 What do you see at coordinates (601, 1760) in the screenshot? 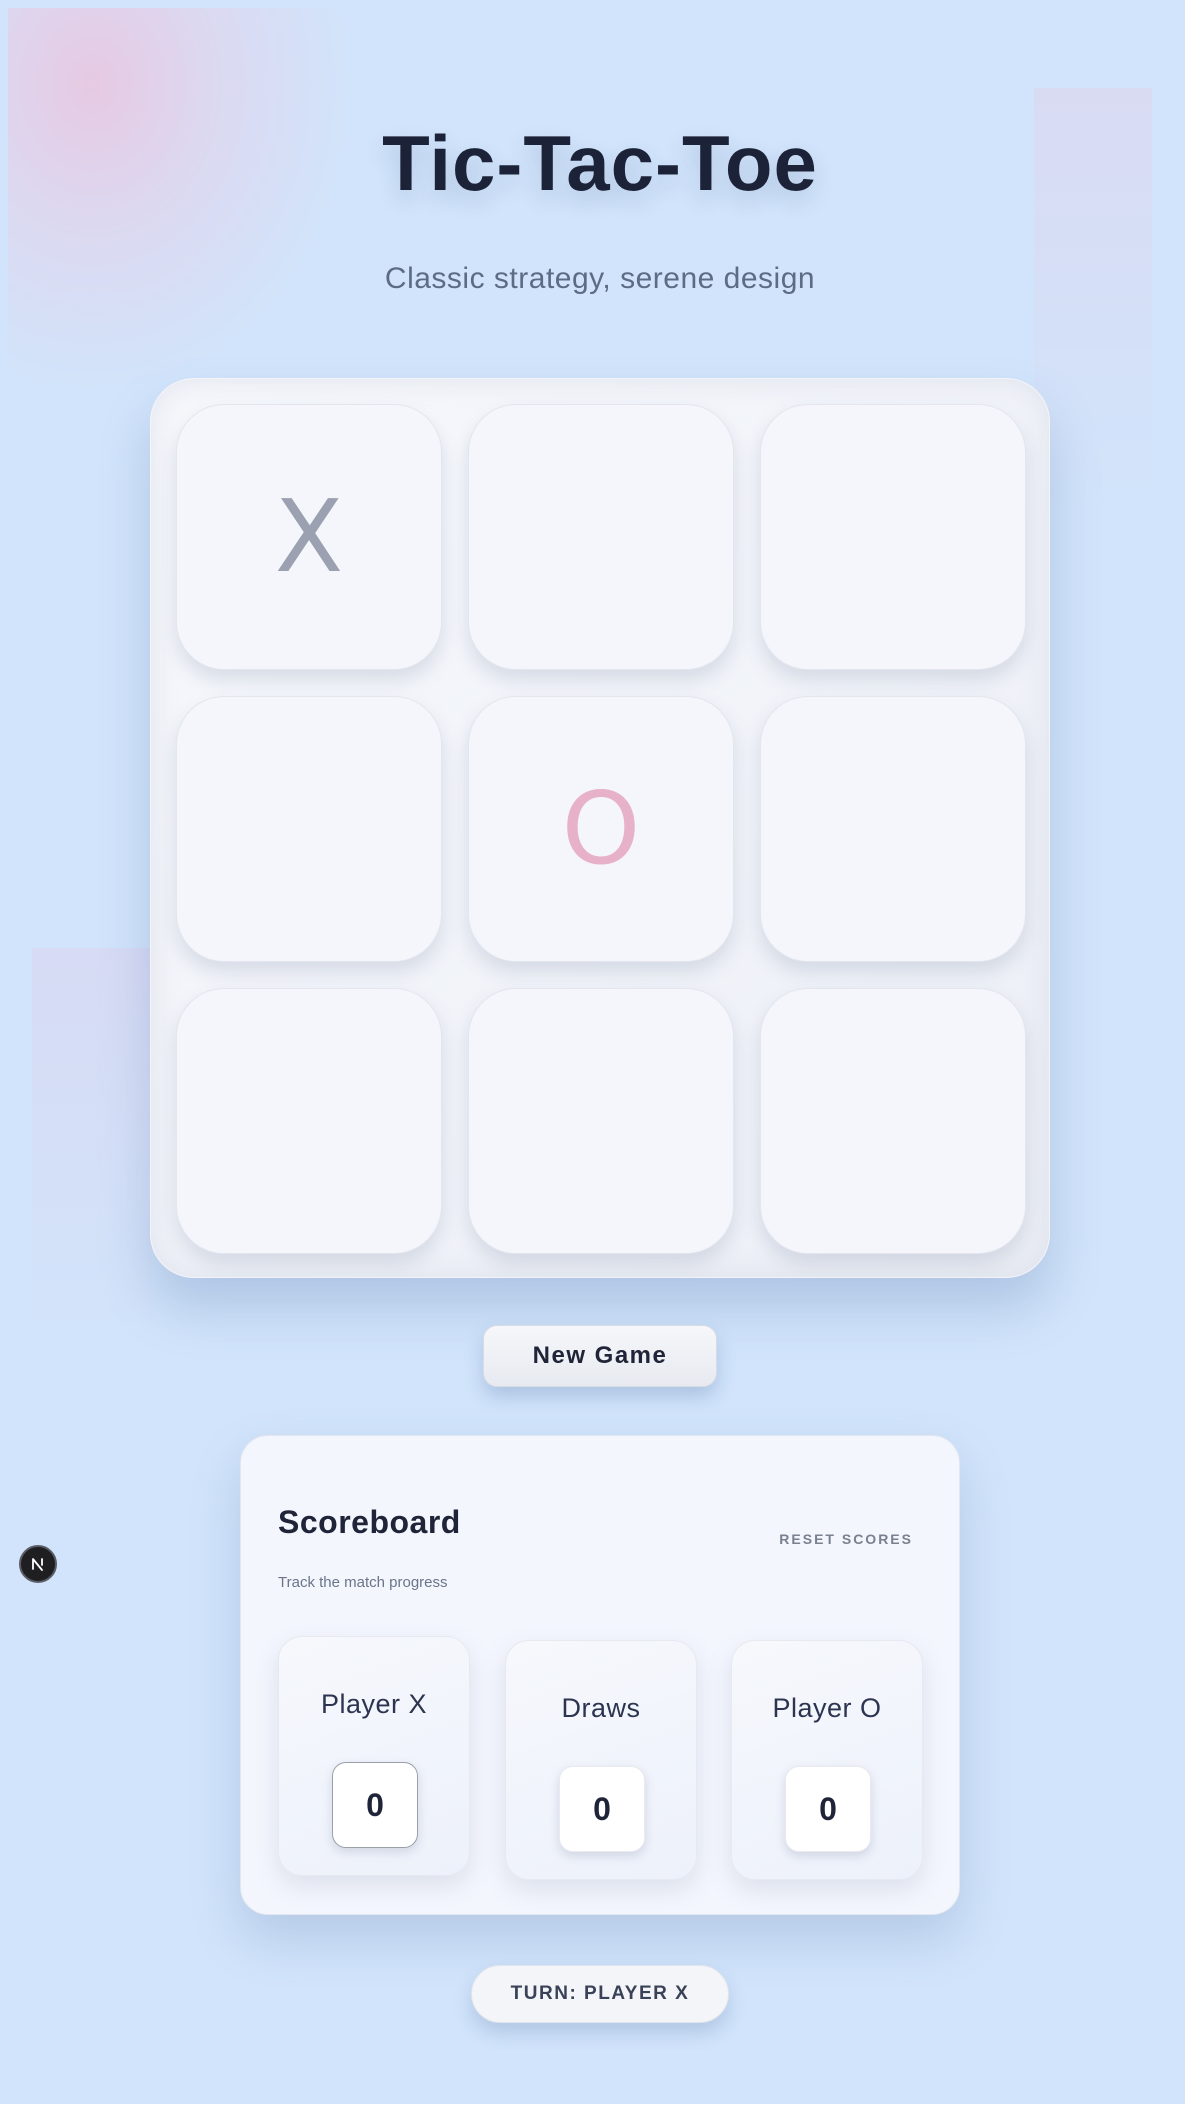
I see `score-card-draws: Draws 0` at bounding box center [601, 1760].